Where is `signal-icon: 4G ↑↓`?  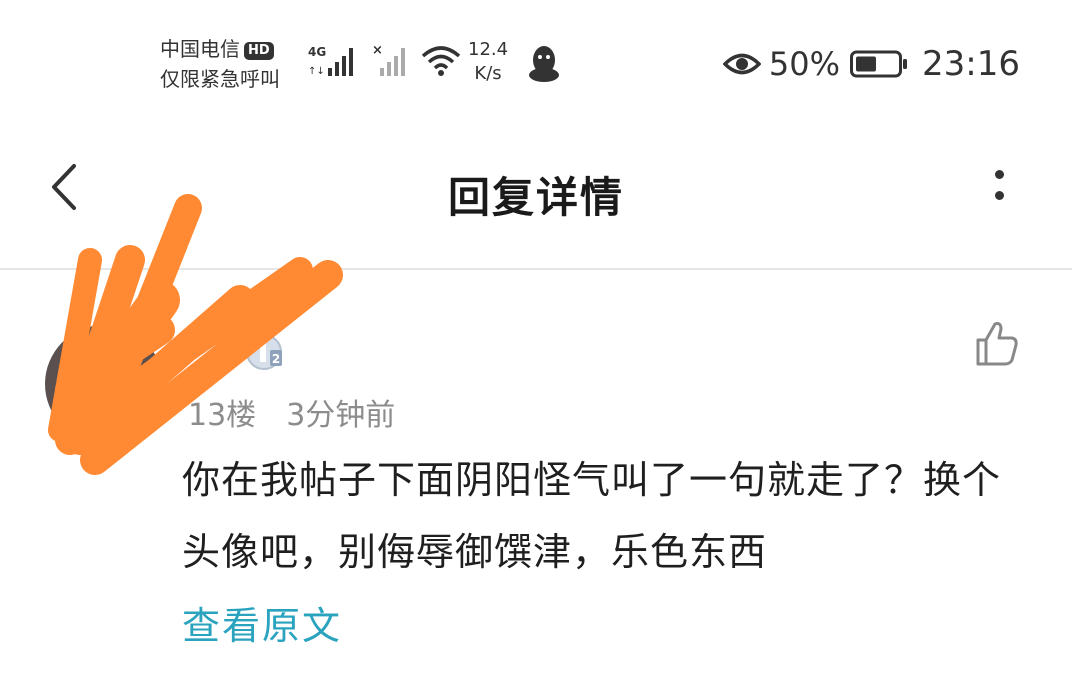
signal-icon: 4G ↑↓ is located at coordinates (330, 61).